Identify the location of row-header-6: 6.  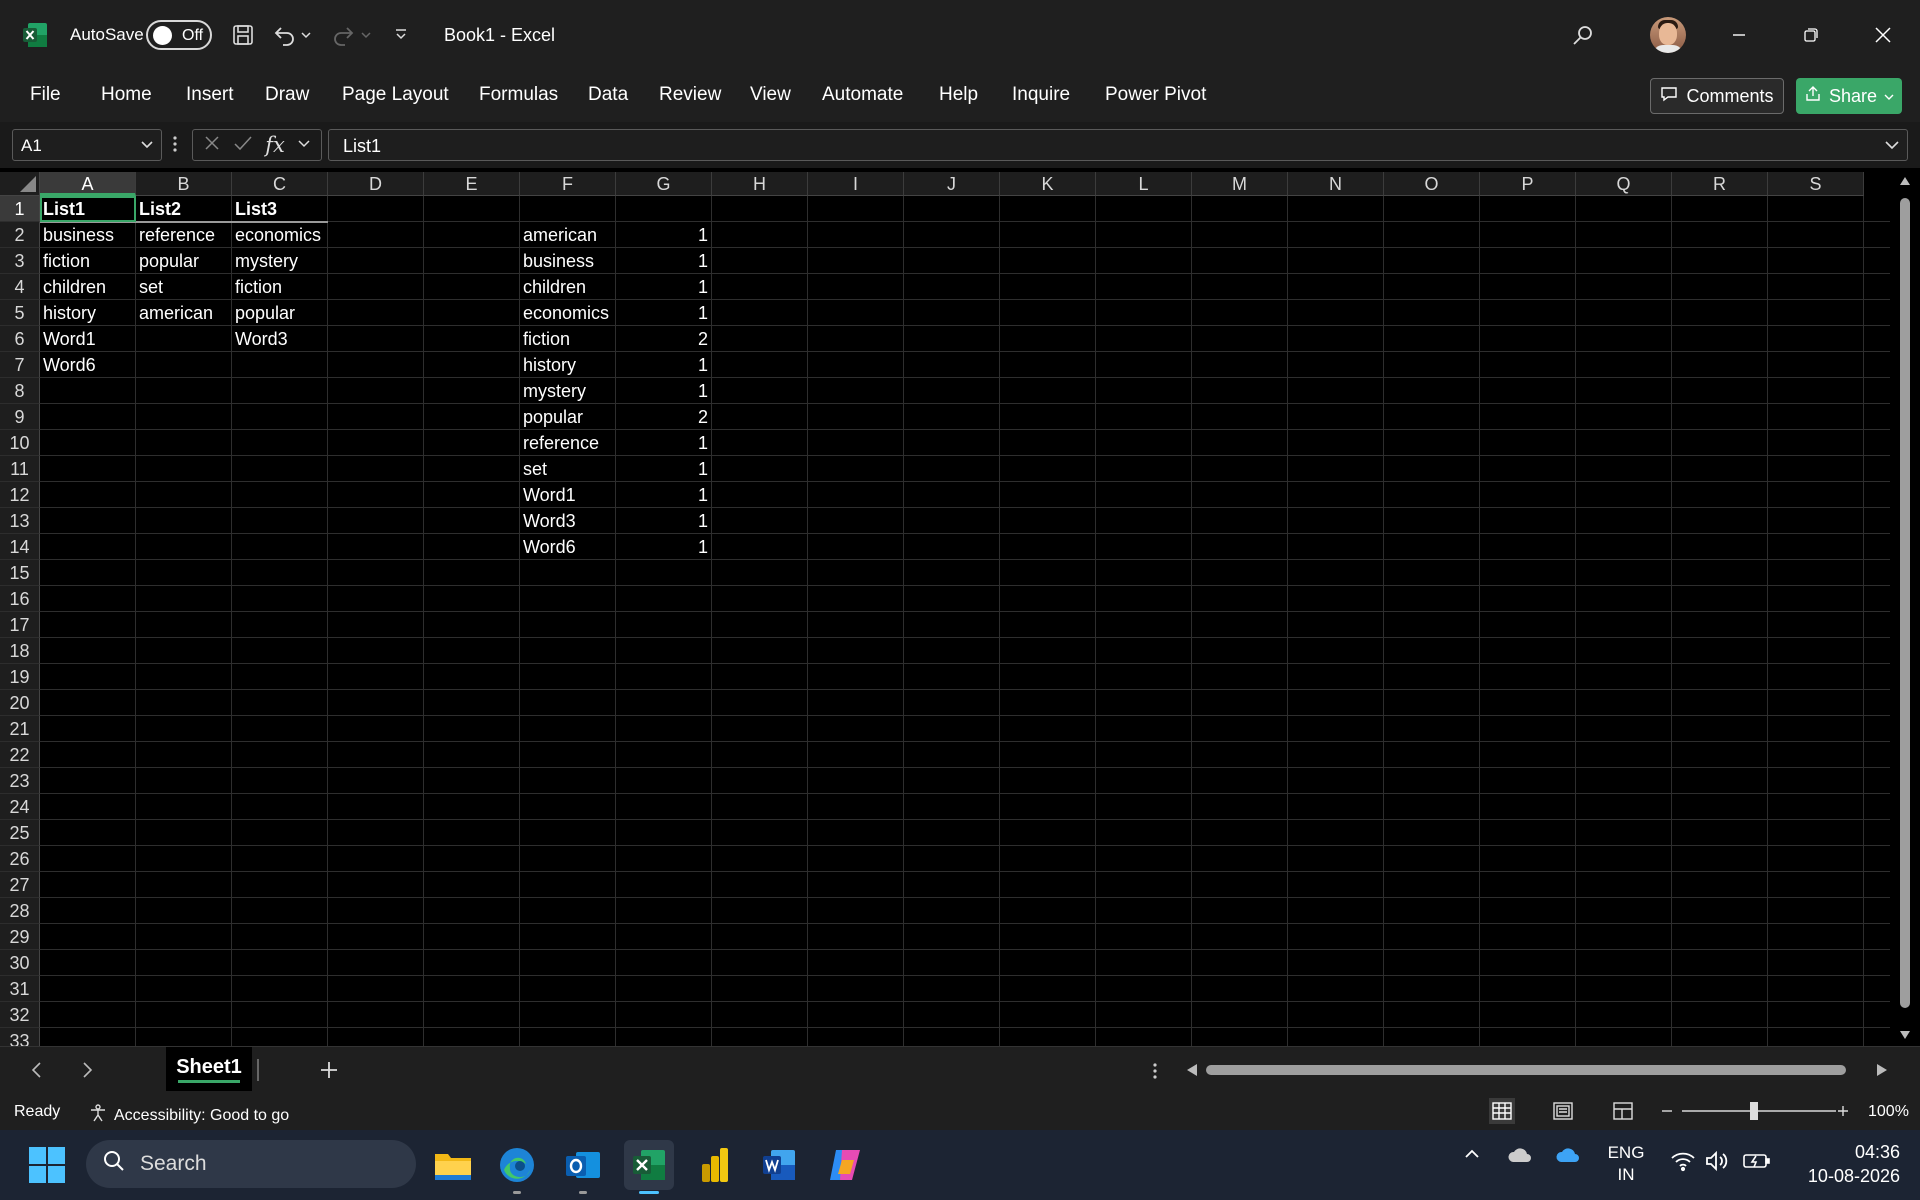
(20, 339).